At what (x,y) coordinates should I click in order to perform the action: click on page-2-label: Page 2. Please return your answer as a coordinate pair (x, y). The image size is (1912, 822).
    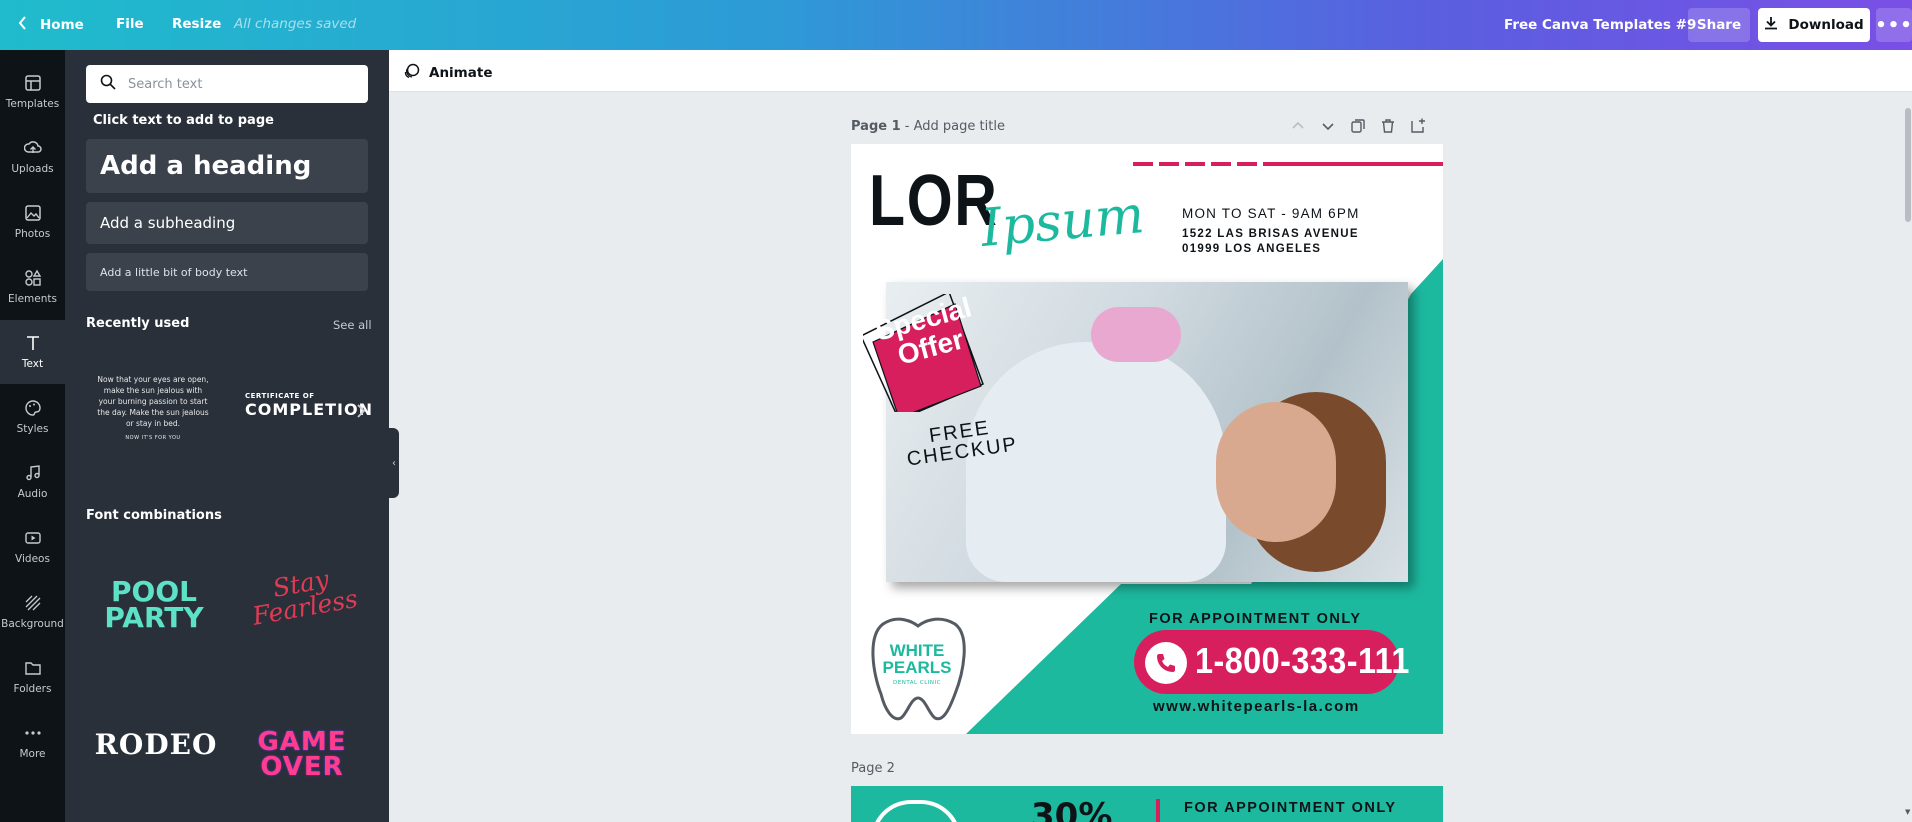
    Looking at the image, I should click on (873, 768).